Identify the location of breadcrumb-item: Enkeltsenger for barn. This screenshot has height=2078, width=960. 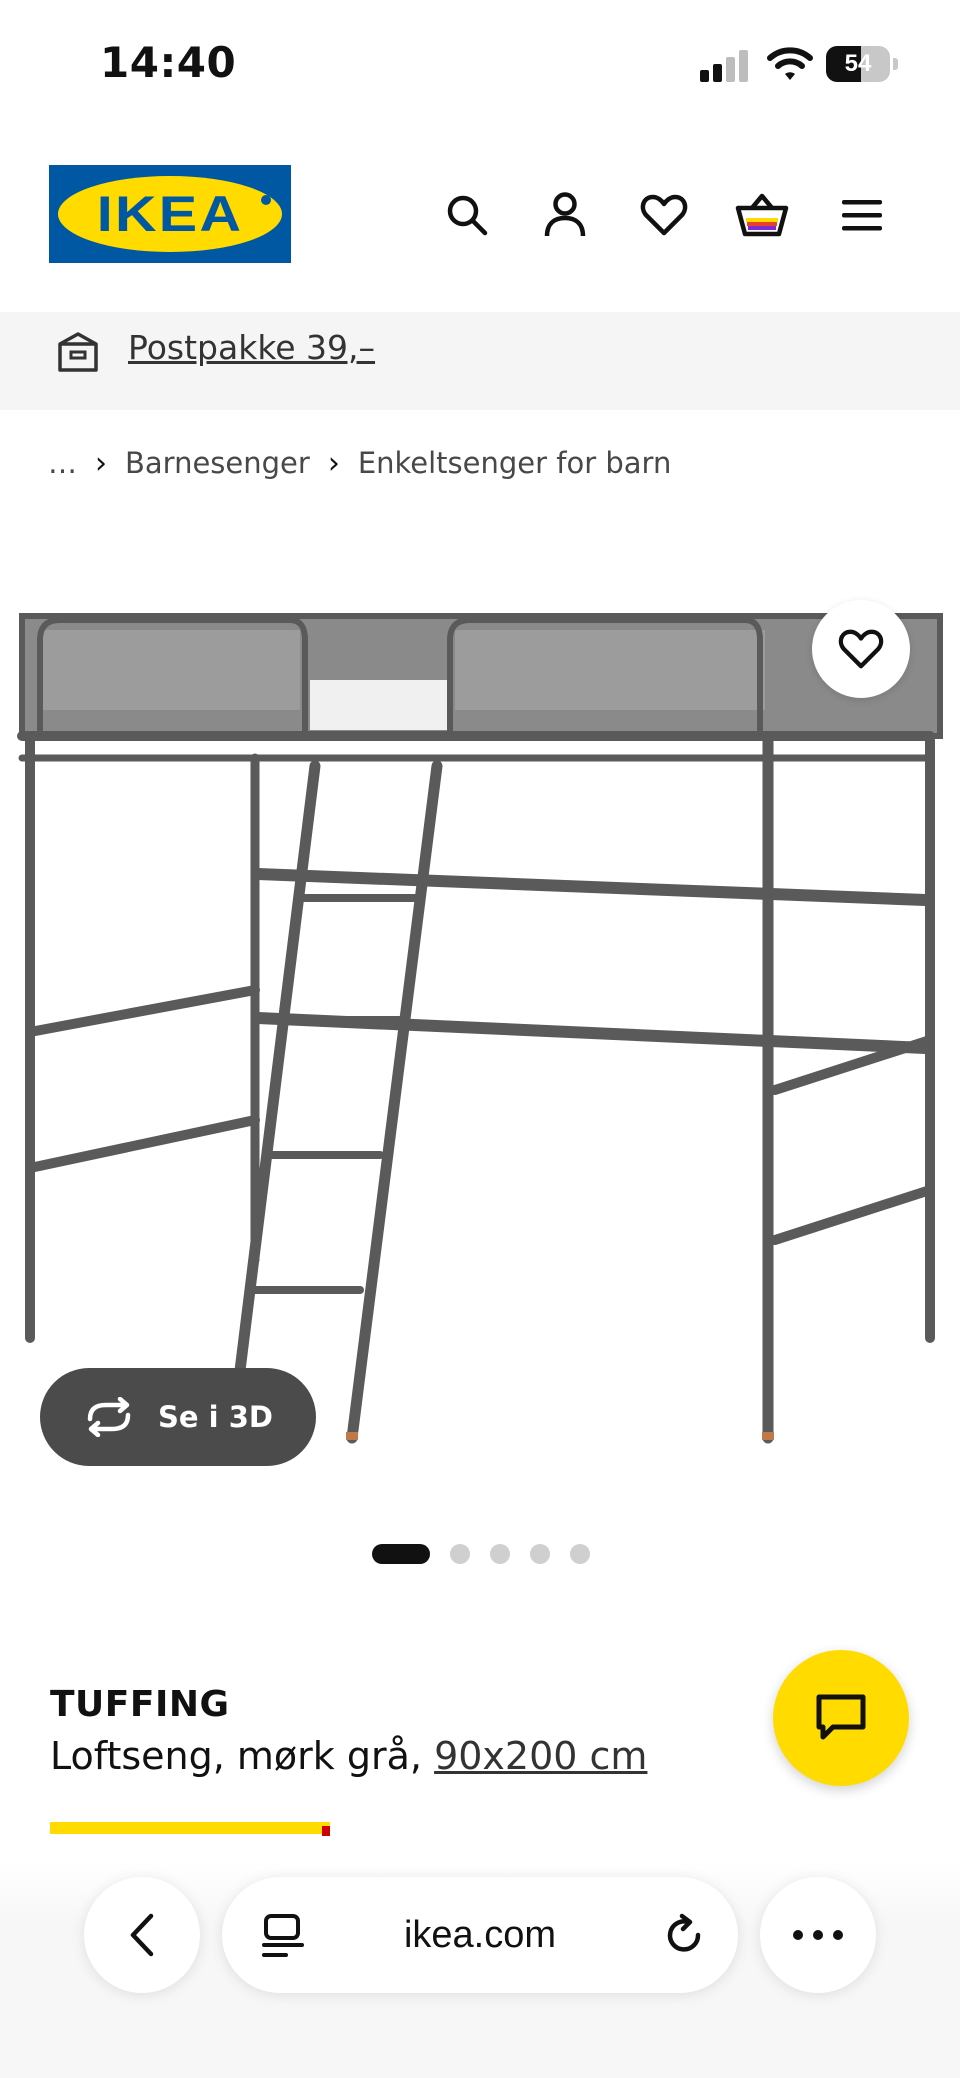
(515, 463).